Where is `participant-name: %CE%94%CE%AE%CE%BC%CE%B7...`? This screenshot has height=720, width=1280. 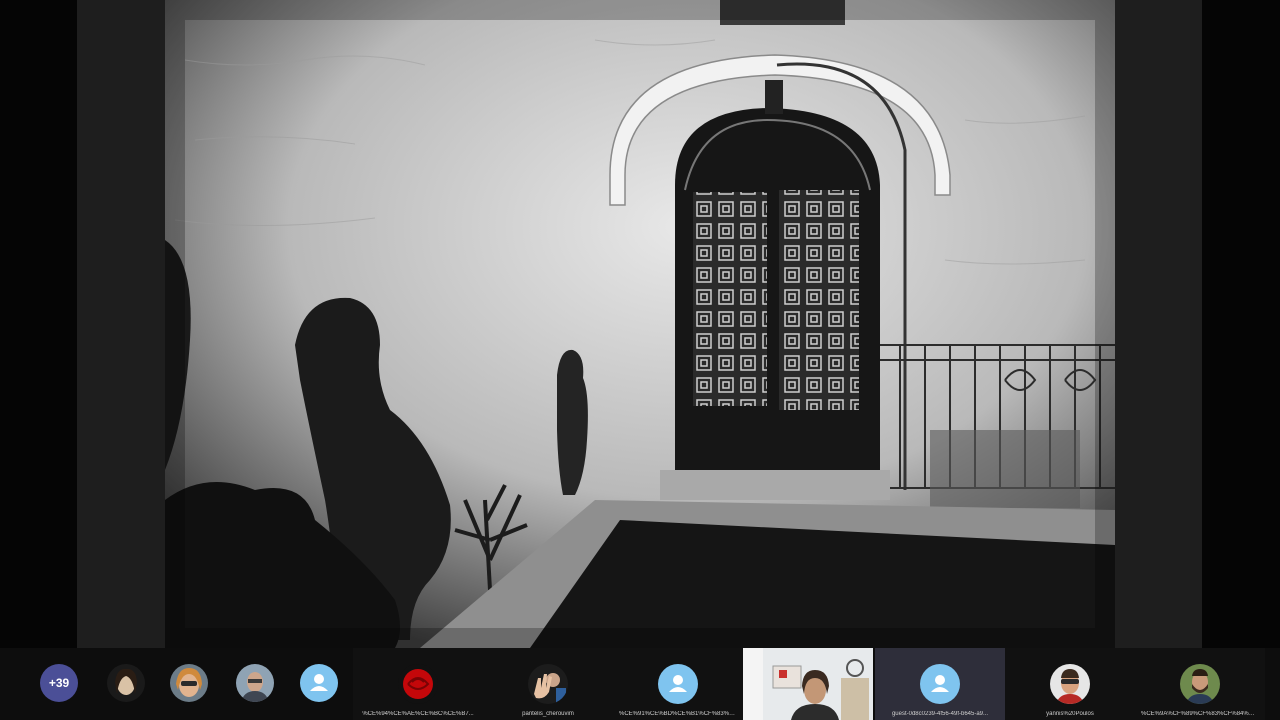
participant-name: %CE%94%CE%AE%CE%BC%CE%B7... is located at coordinates (418, 714).